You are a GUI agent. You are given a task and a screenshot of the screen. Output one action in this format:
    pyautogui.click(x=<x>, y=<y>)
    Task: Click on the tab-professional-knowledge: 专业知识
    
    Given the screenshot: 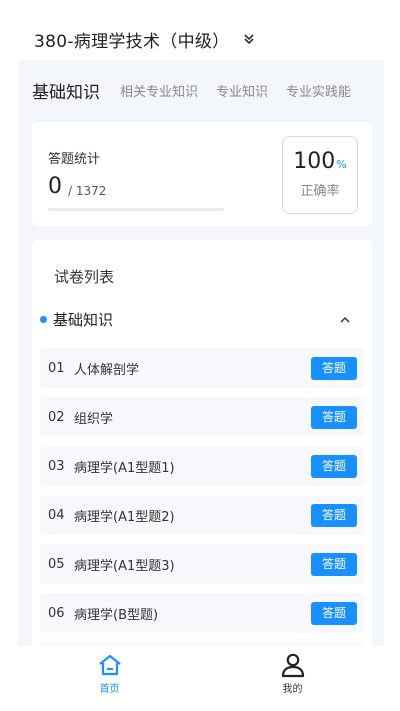 What is the action you would take?
    pyautogui.click(x=242, y=90)
    